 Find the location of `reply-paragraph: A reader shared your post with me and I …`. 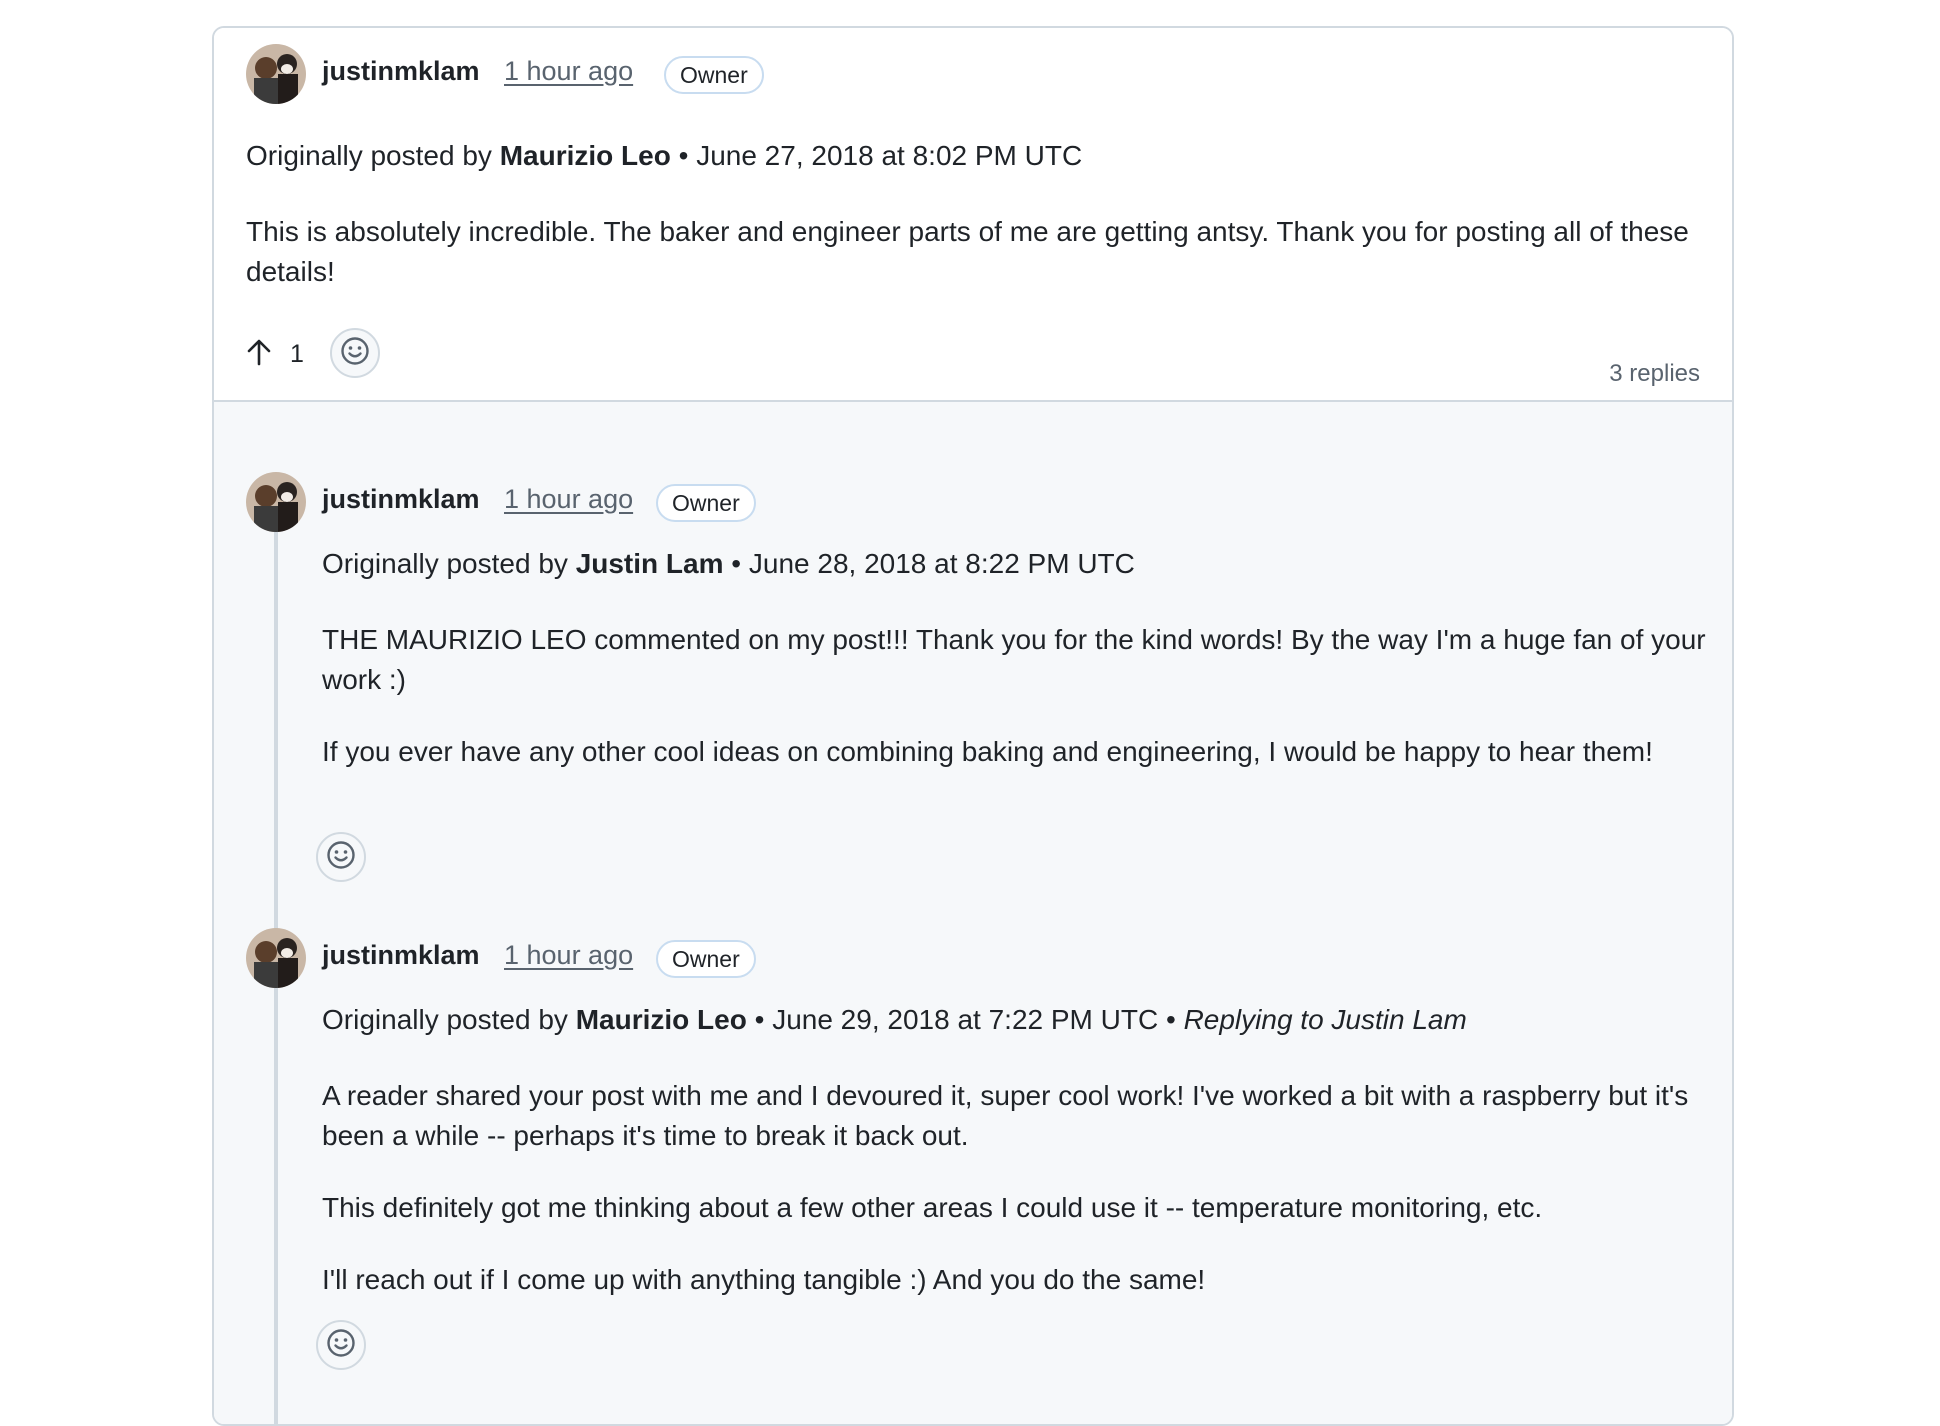

reply-paragraph: A reader shared your post with me and I … is located at coordinates (1005, 1115).